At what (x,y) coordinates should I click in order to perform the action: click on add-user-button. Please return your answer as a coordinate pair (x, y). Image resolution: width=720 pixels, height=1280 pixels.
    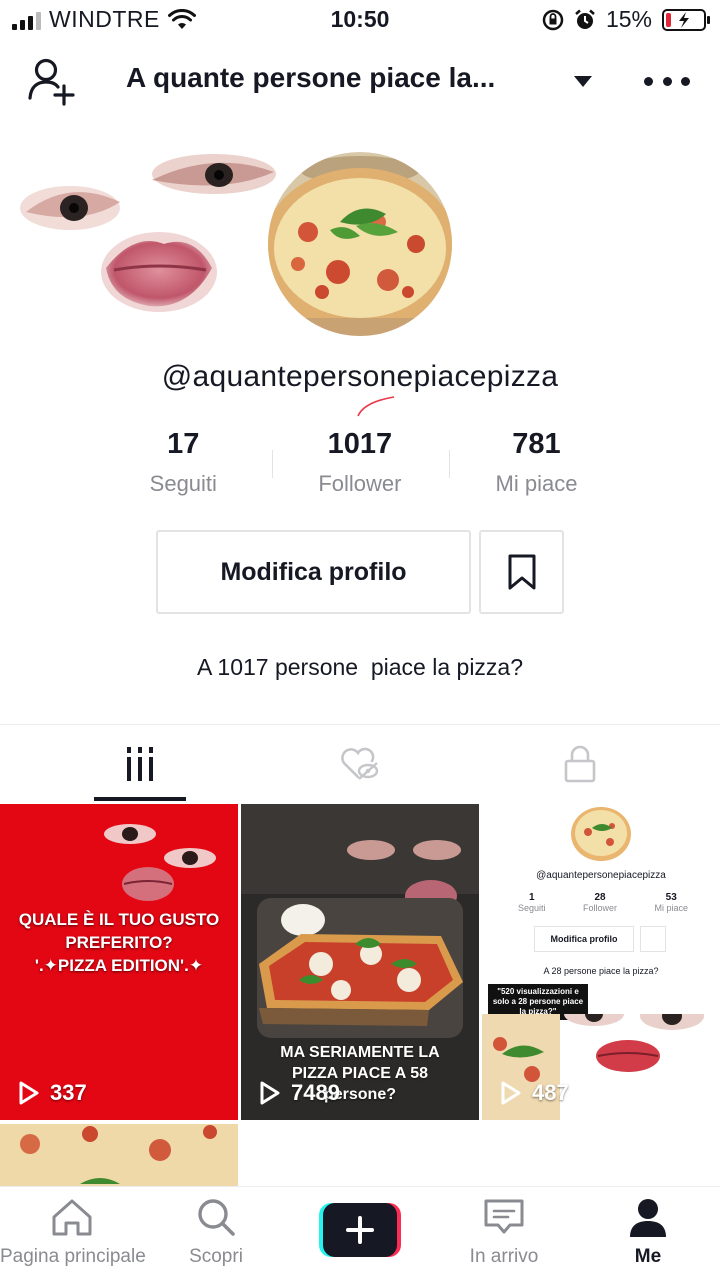
    Looking at the image, I should click on (53, 81).